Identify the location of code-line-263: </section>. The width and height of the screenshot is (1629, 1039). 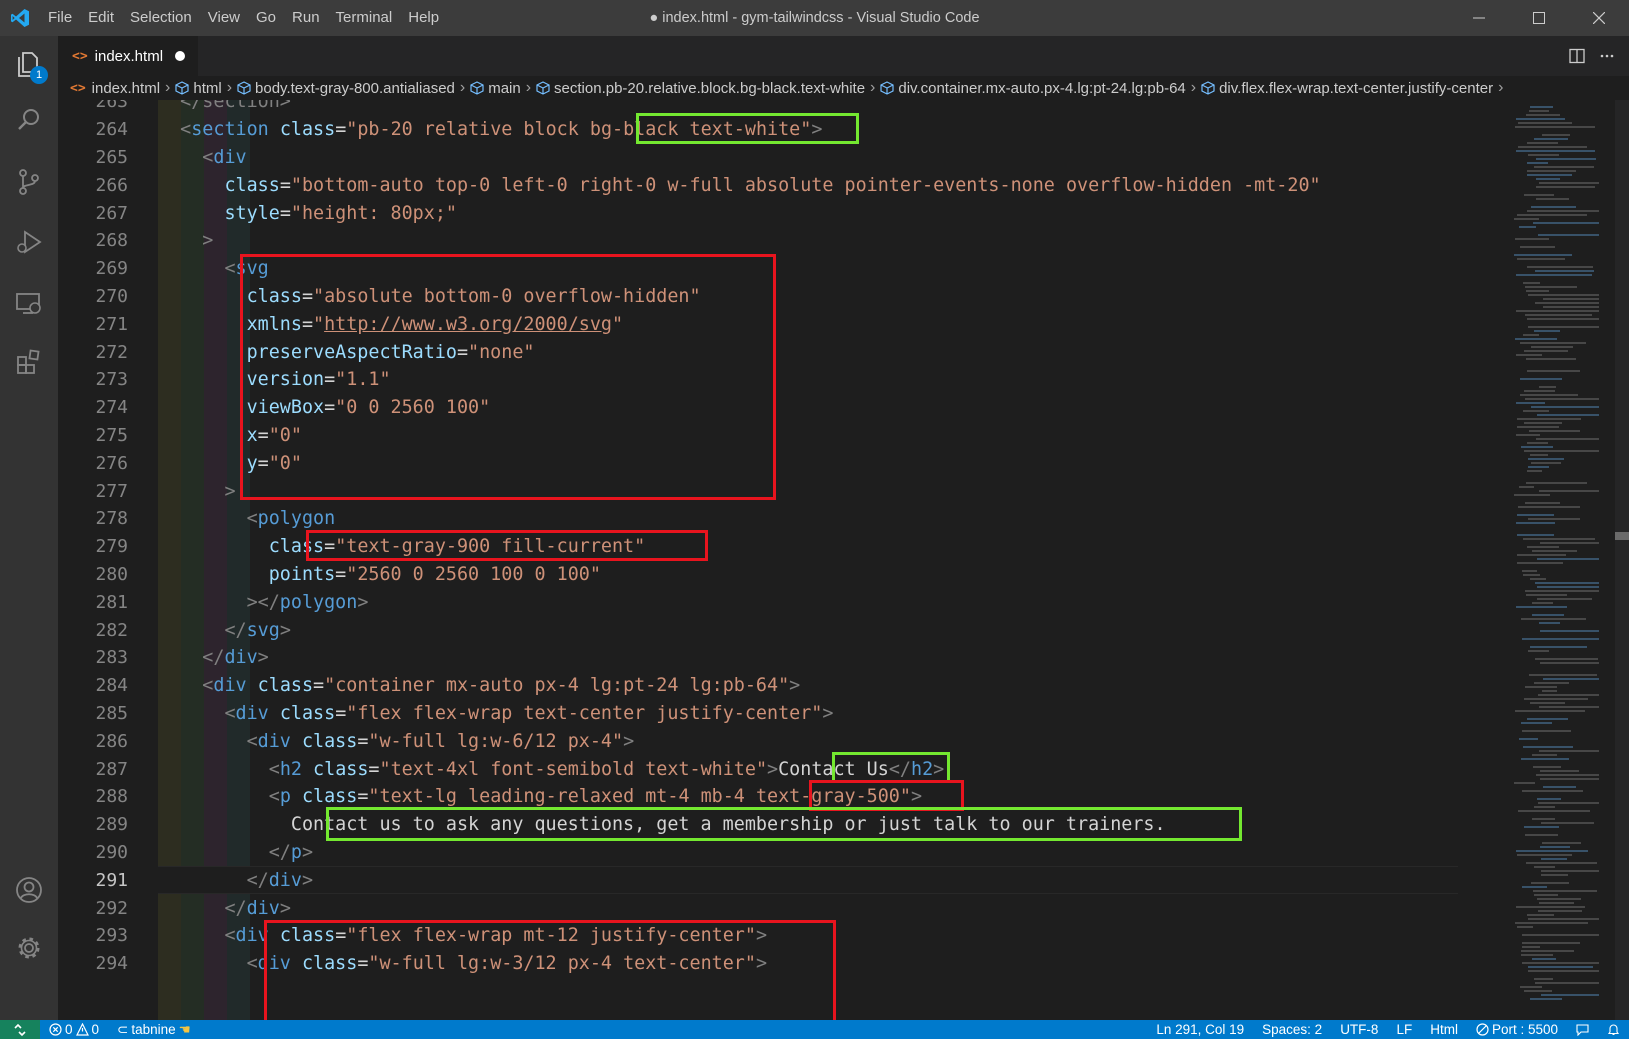
(235, 106).